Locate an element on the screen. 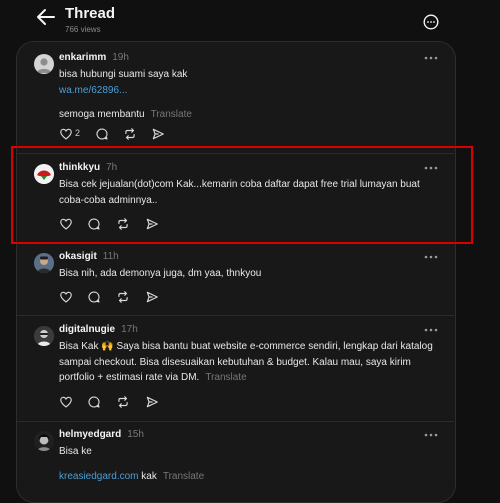  like-count: 2 is located at coordinates (78, 133).